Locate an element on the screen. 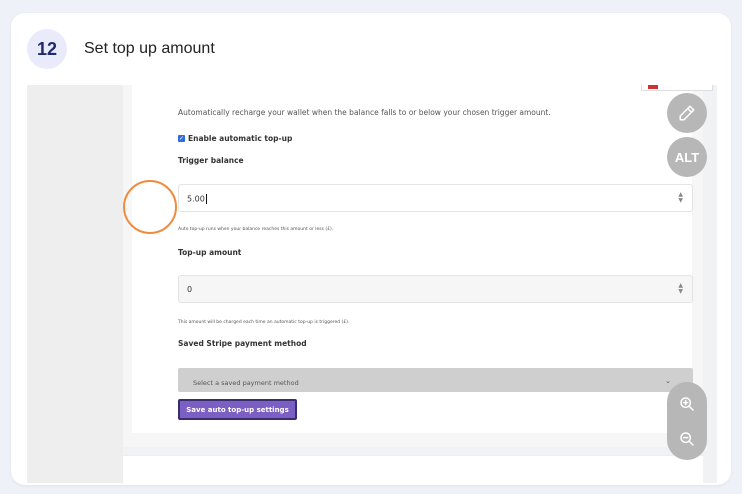 This screenshot has height=494, width=742. topup-amount-label: Top-up amount is located at coordinates (210, 252).